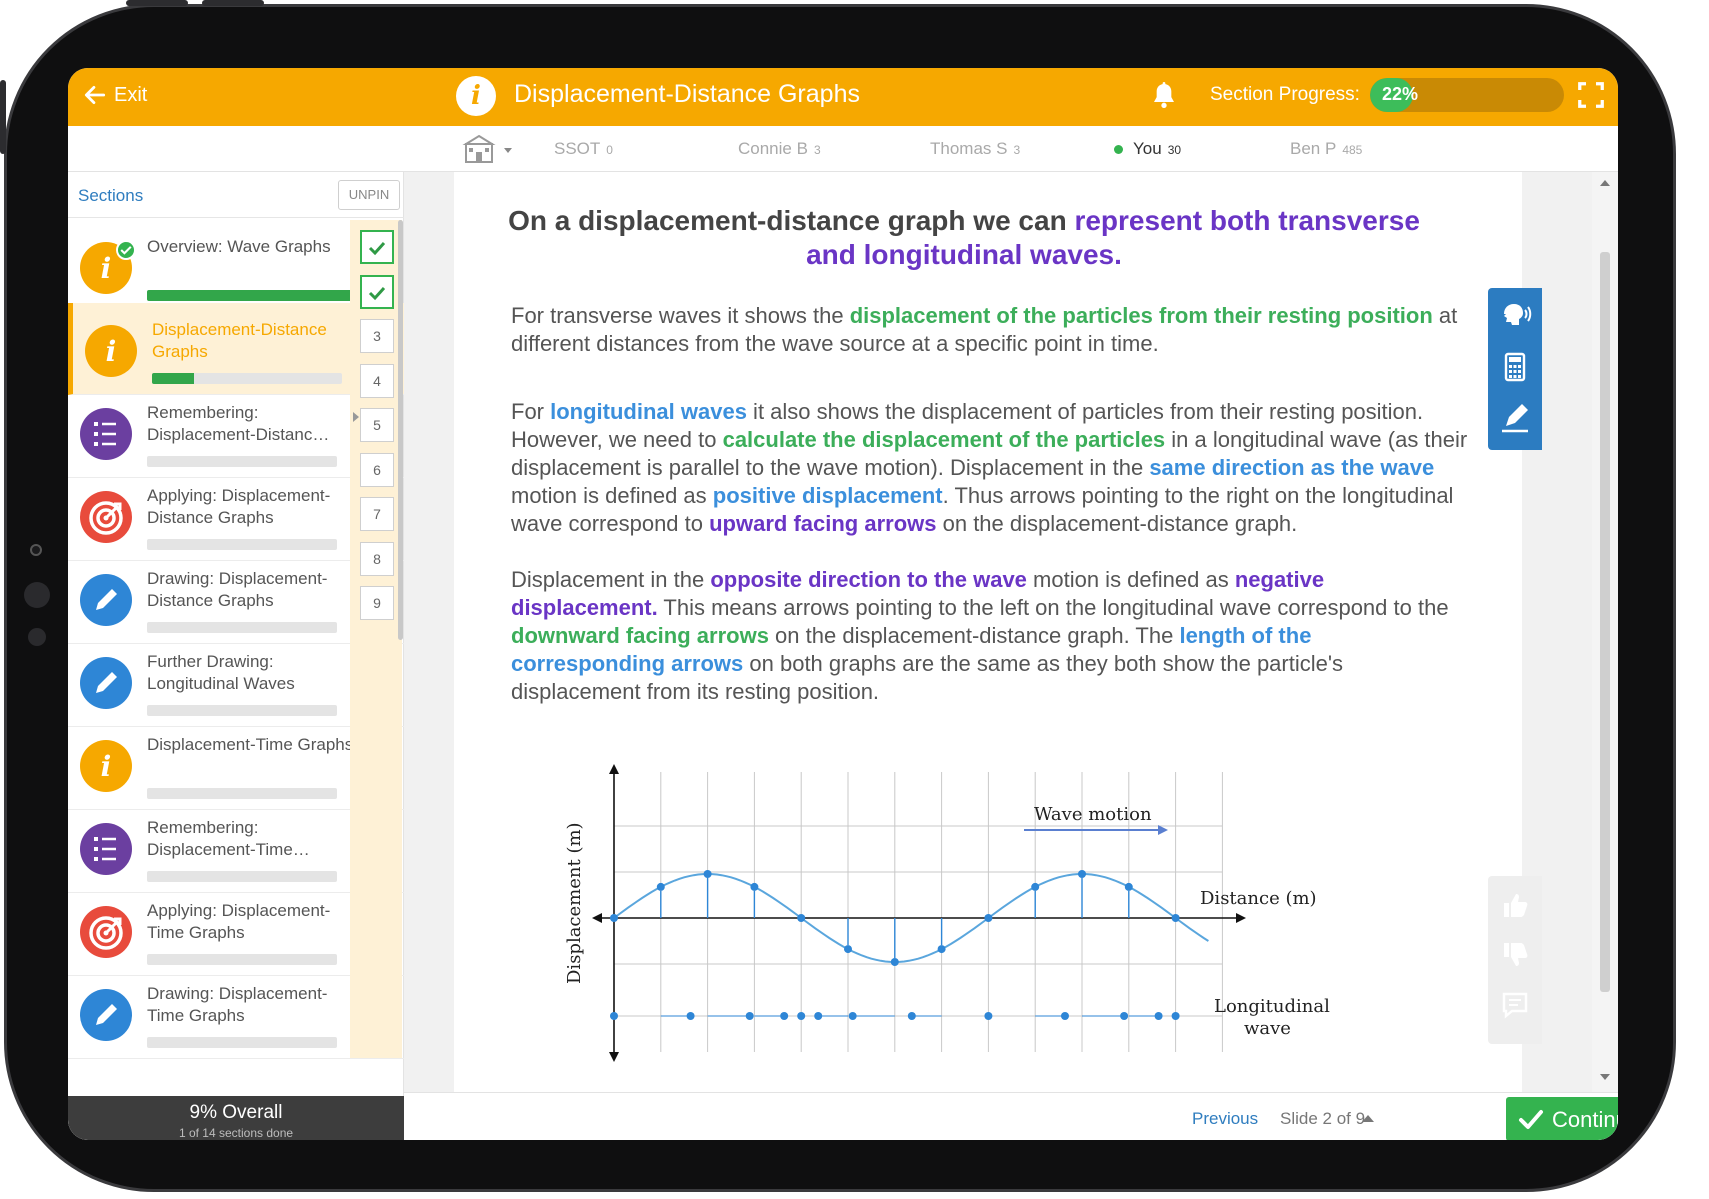  Describe the element at coordinates (1017, 150) in the screenshot. I see `leaderboard-score: 3` at that location.